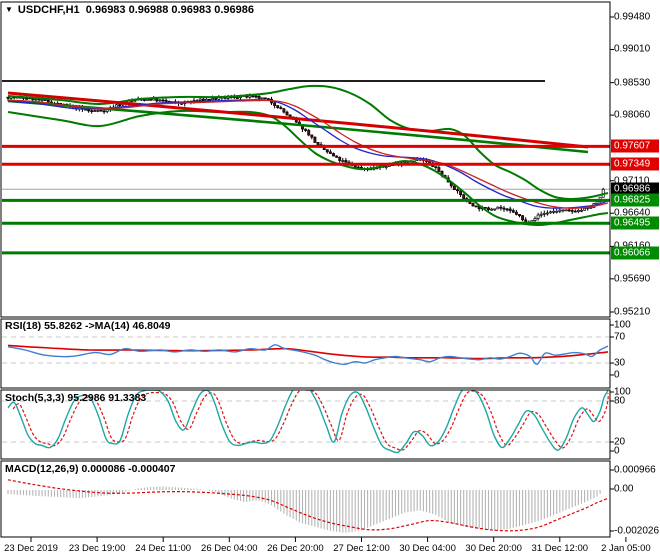 Image resolution: width=660 pixels, height=560 pixels. I want to click on price-level-badge: 0.96825, so click(635, 200).